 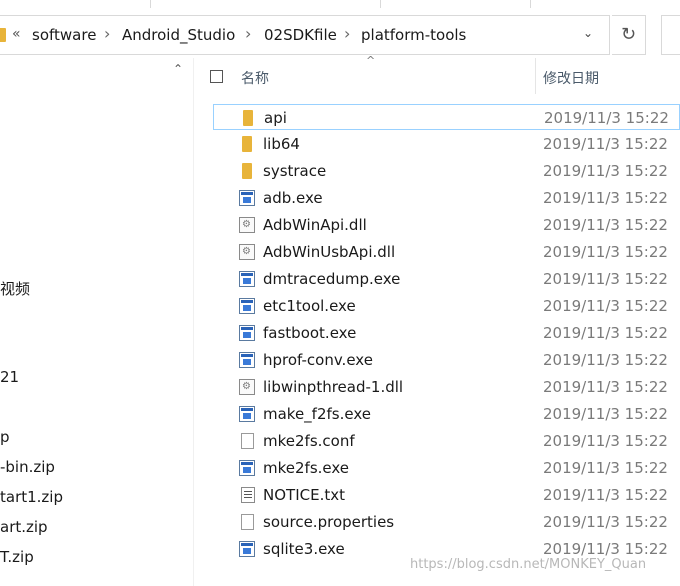 What do you see at coordinates (255, 78) in the screenshot?
I see `column-header-name: 名称` at bounding box center [255, 78].